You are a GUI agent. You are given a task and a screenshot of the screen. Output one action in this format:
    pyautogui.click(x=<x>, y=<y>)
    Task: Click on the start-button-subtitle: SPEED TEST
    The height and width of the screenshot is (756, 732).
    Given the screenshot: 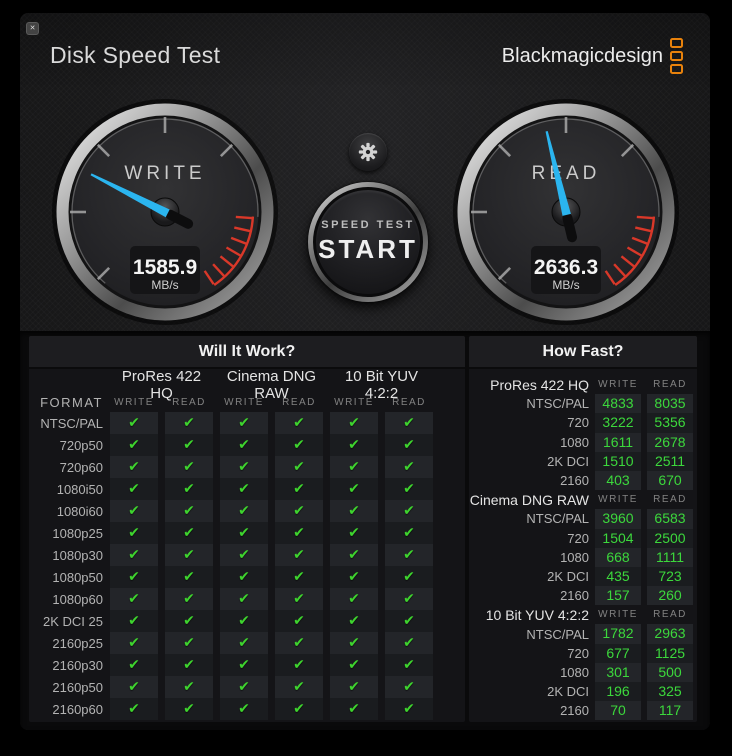 What is the action you would take?
    pyautogui.click(x=368, y=225)
    